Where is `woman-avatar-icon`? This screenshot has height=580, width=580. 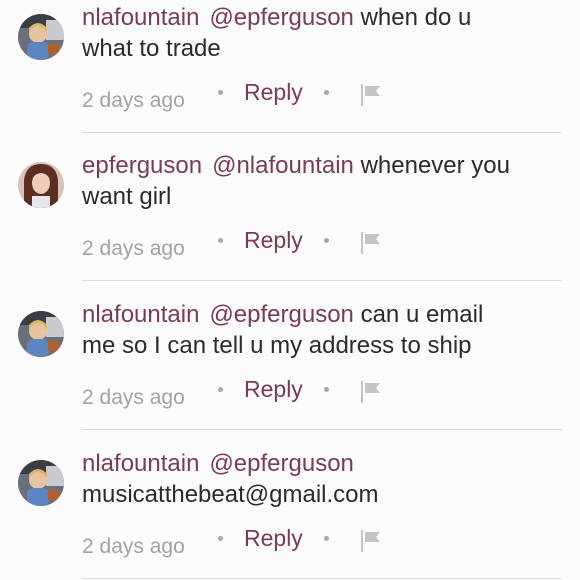
woman-avatar-icon is located at coordinates (41, 185).